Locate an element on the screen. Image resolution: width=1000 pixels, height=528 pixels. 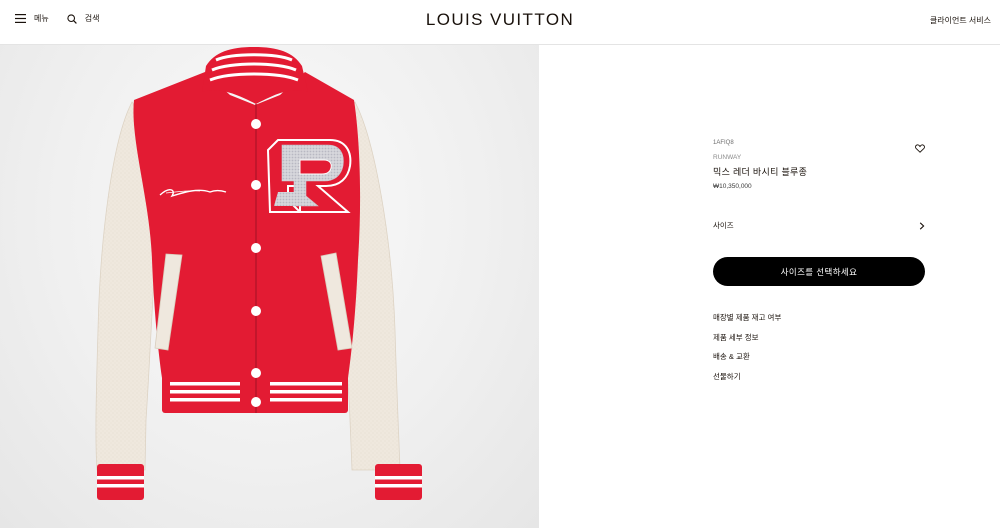
size-label: 사이즈 is located at coordinates (723, 225).